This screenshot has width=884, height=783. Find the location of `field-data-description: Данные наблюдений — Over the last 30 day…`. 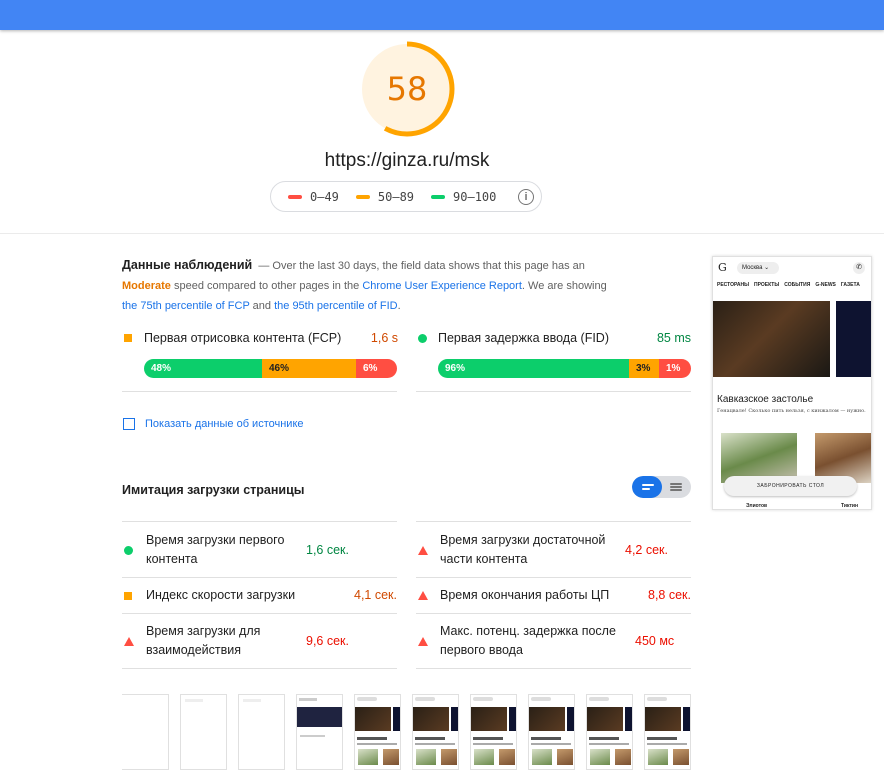

field-data-description: Данные наблюдений — Over the last 30 day… is located at coordinates (364, 285).